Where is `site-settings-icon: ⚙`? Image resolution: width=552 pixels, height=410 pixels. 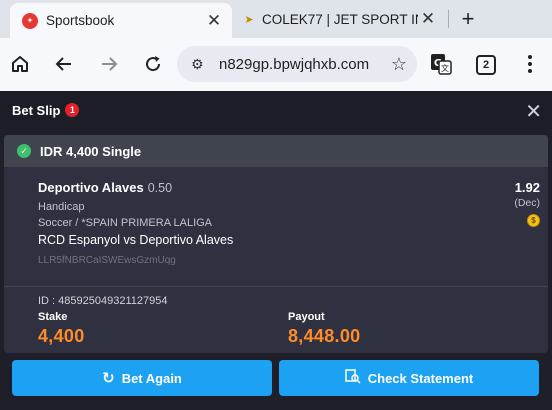 site-settings-icon: ⚙ is located at coordinates (203, 64).